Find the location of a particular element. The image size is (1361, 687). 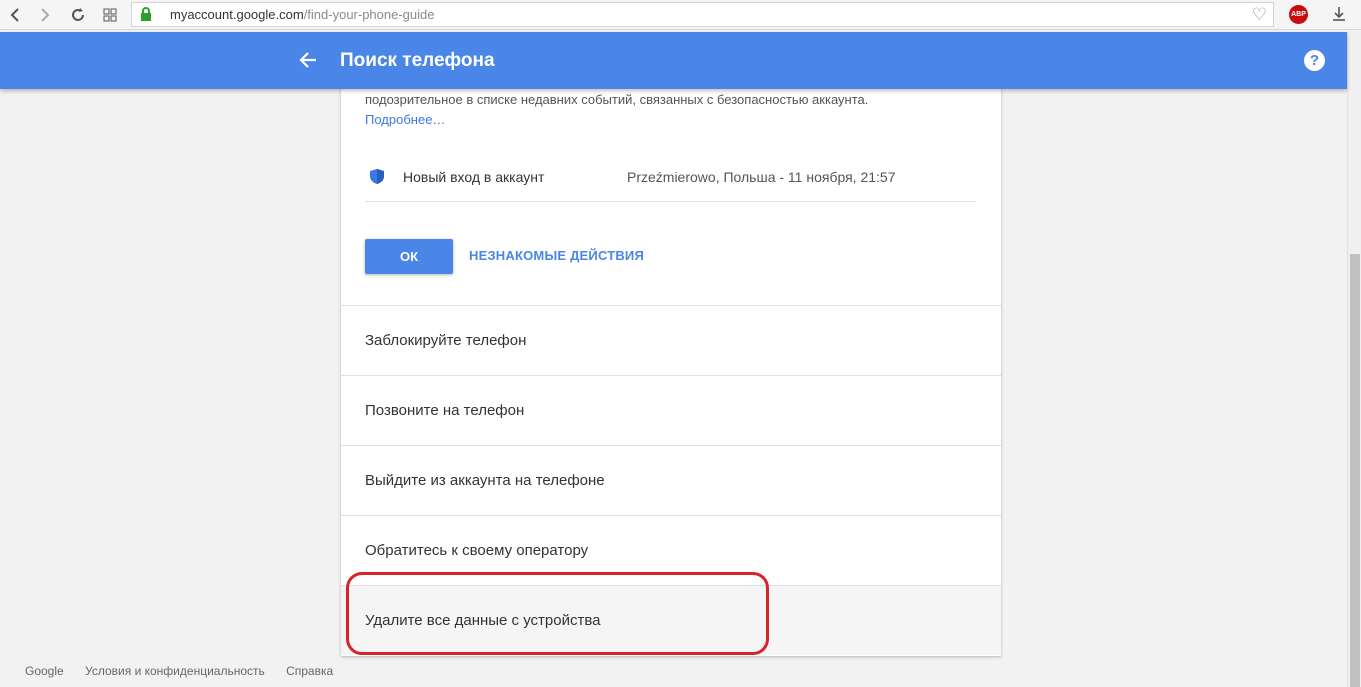

action-erase-device: Удалите все данные с устройства is located at coordinates (671, 620).